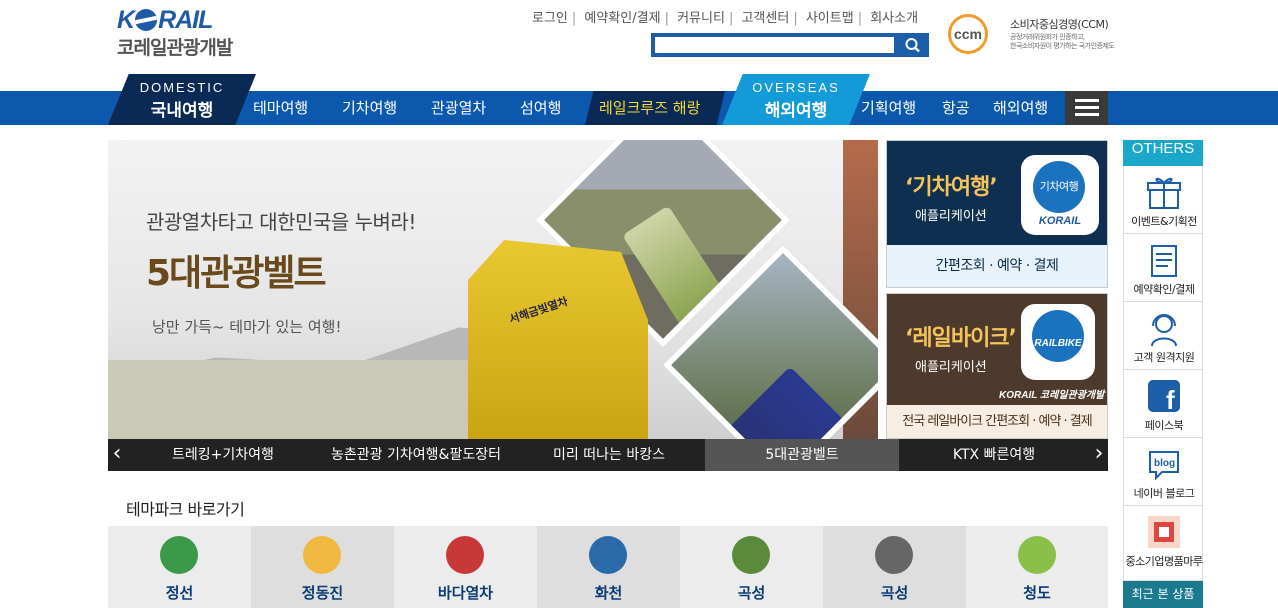 The image size is (1278, 608). Describe the element at coordinates (608, 555) in the screenshot. I see `boat-icon` at that location.